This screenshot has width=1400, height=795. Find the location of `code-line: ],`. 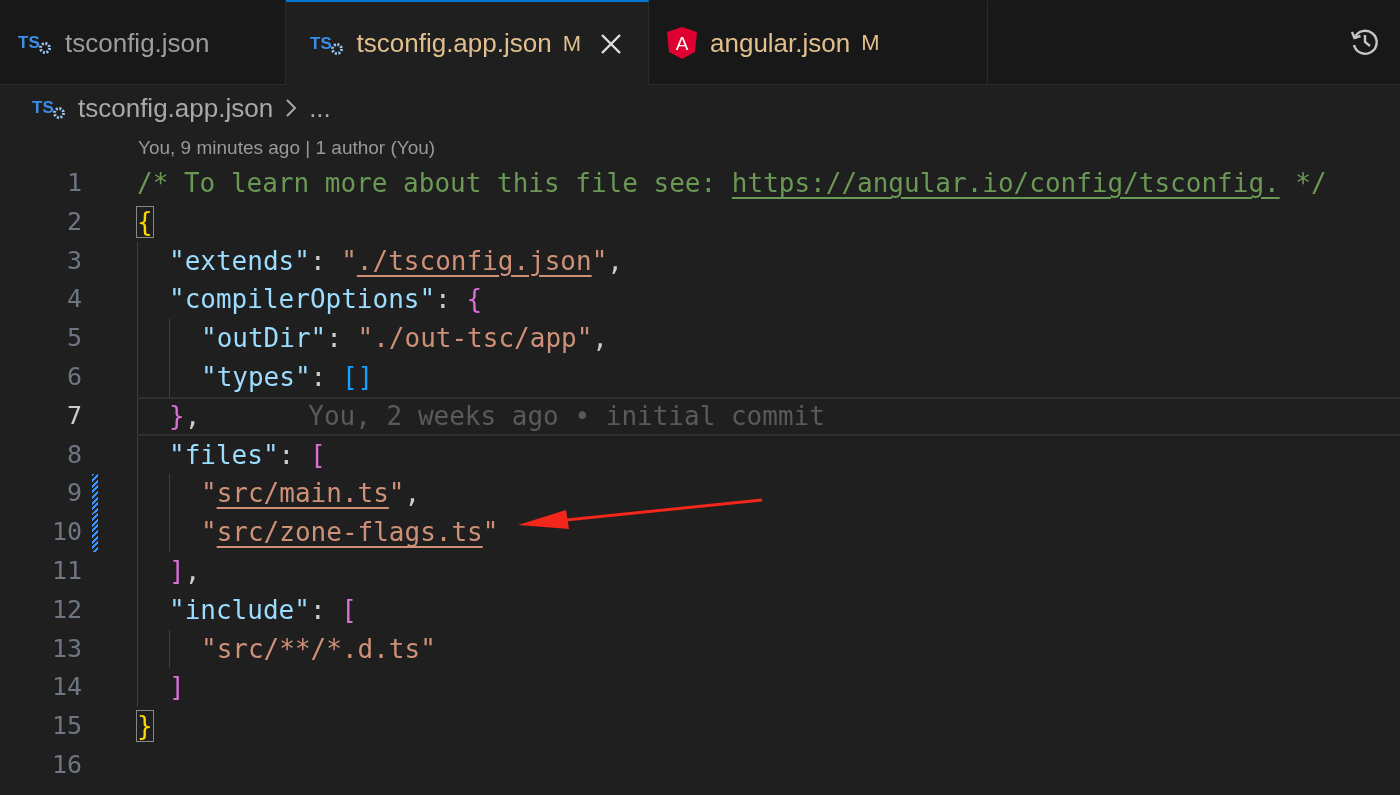

code-line: ], is located at coordinates (185, 571).